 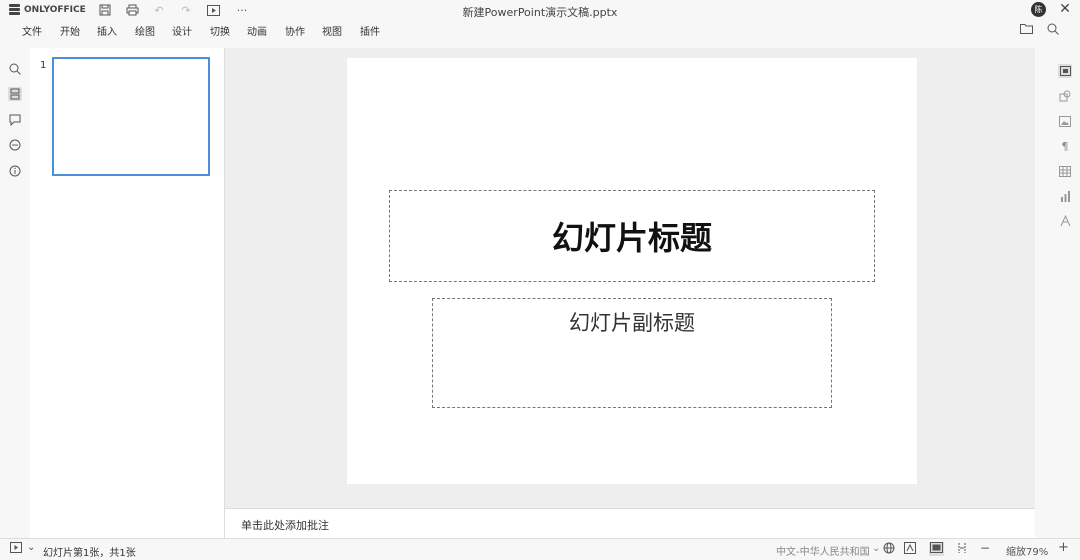 What do you see at coordinates (540, 549) in the screenshot?
I see `status-bar: ⌄ 幻灯片第1张，共1张 中文-中华人民共和国 ⌄ − 缩放79% +` at bounding box center [540, 549].